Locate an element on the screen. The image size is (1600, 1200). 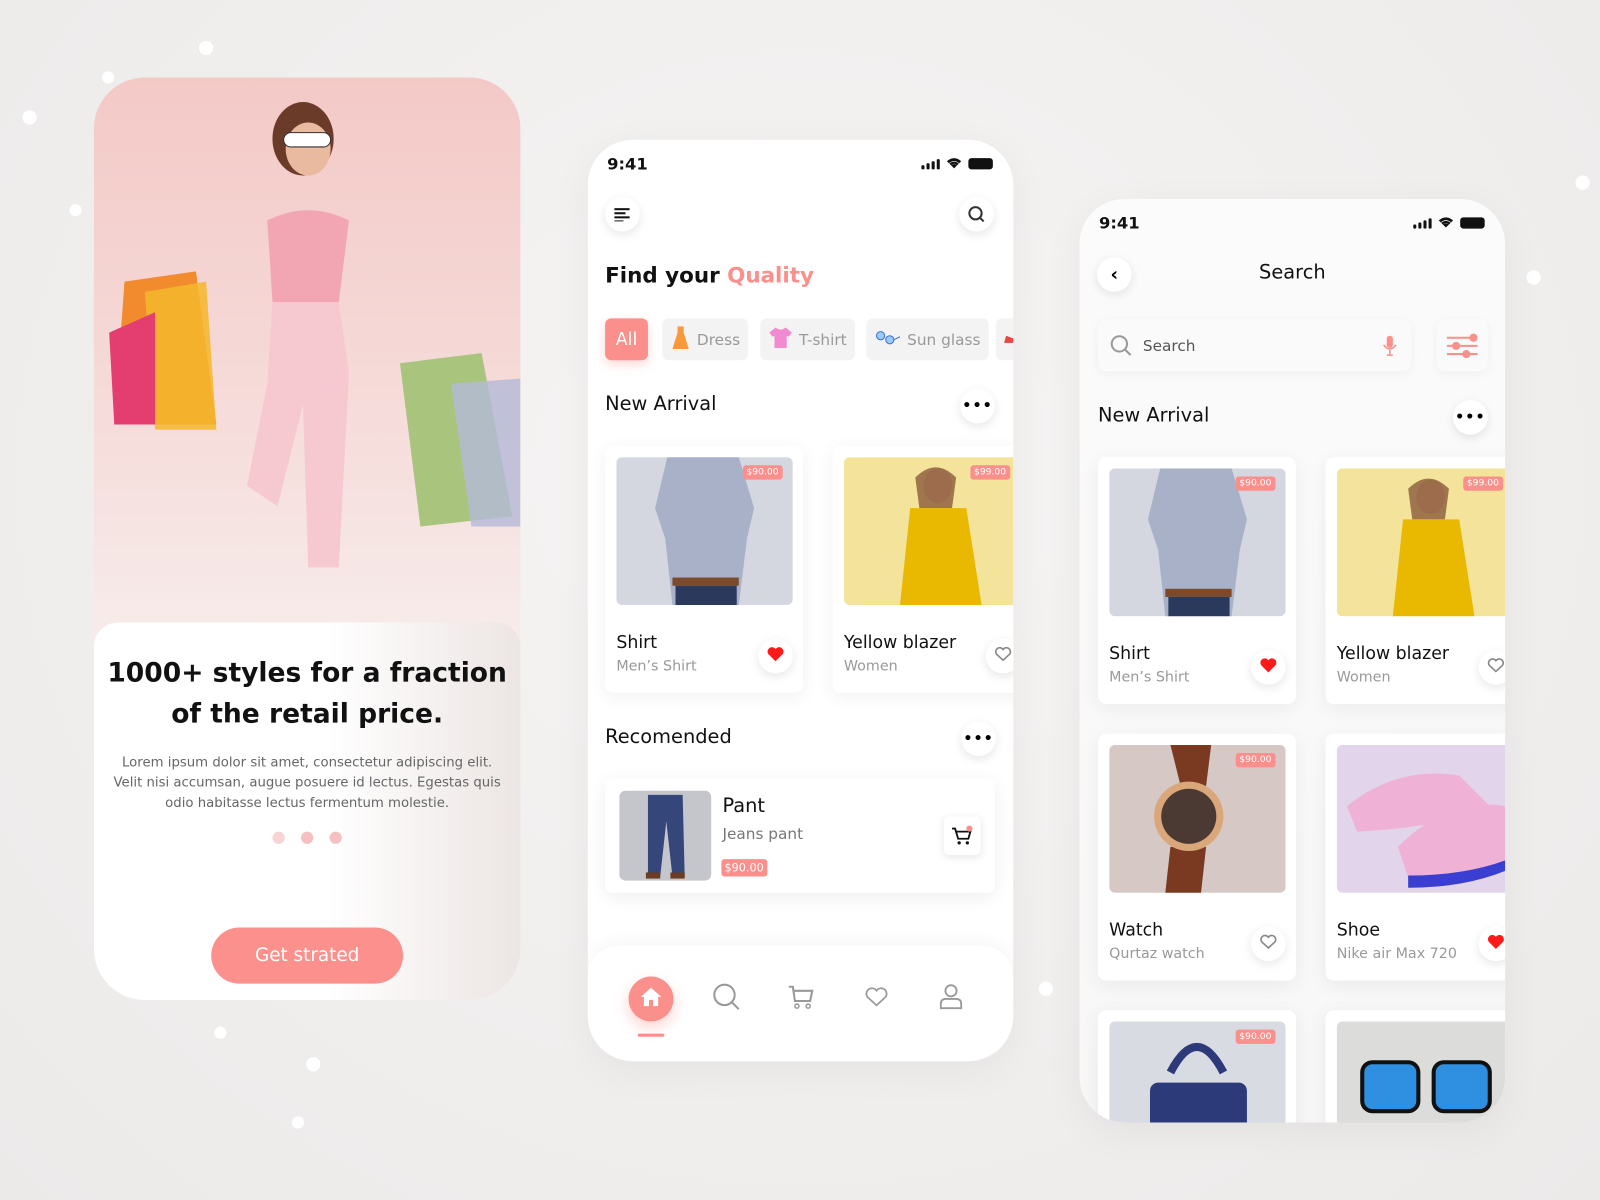
menu-button is located at coordinates (622, 214).